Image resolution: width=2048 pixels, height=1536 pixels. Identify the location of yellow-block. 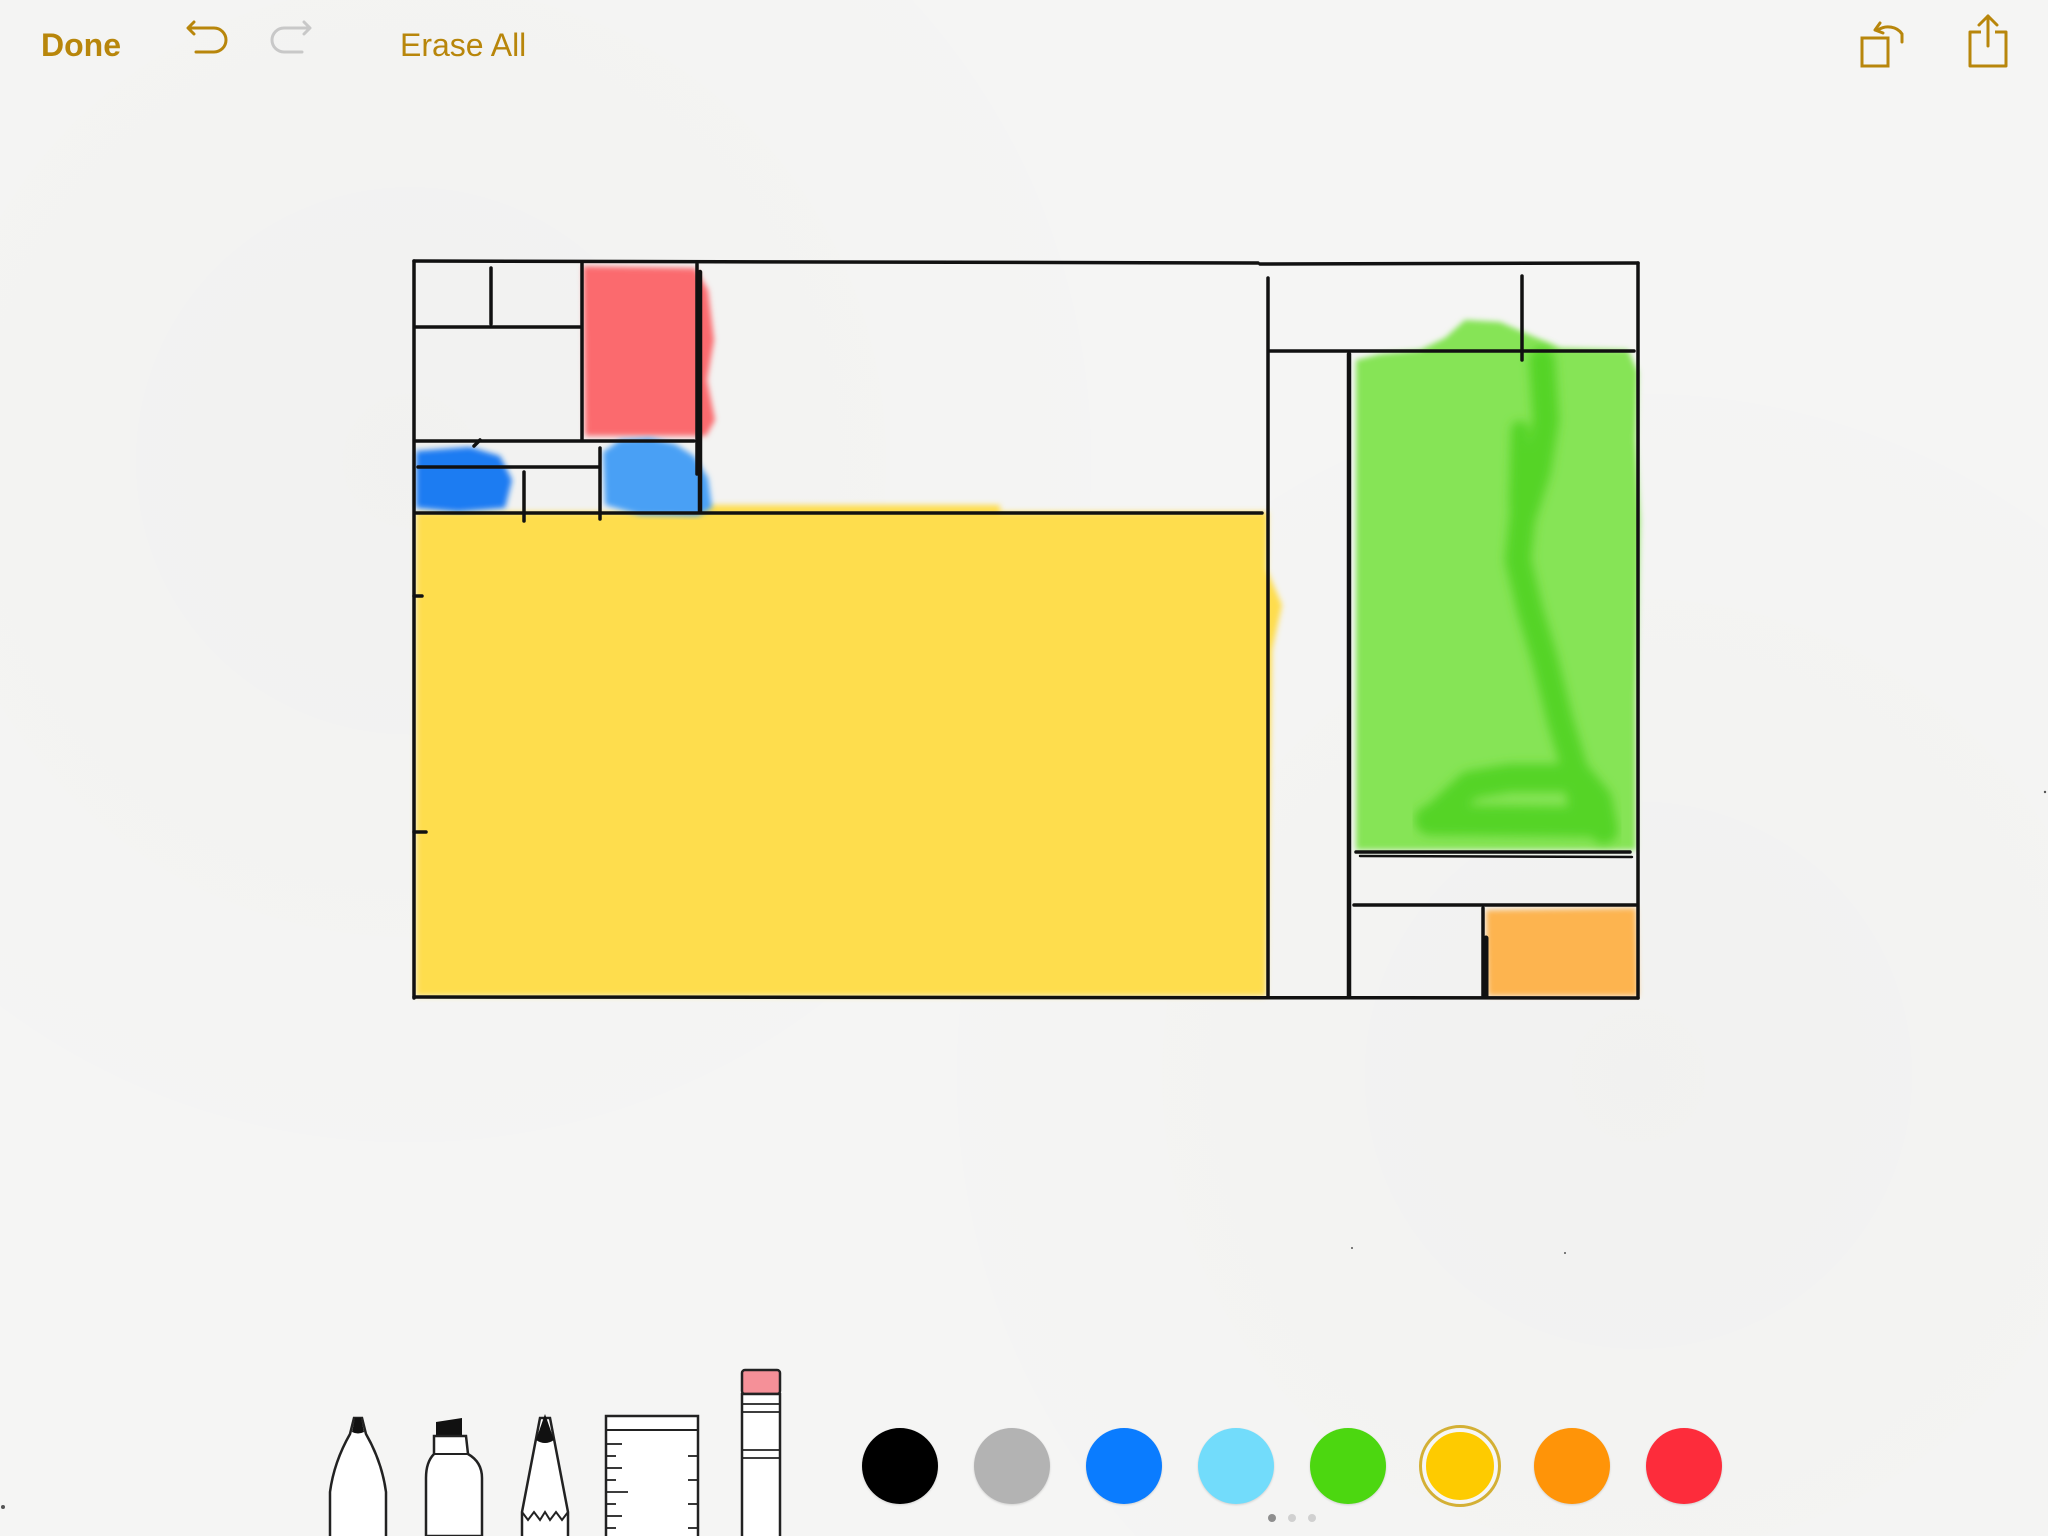
(849, 750).